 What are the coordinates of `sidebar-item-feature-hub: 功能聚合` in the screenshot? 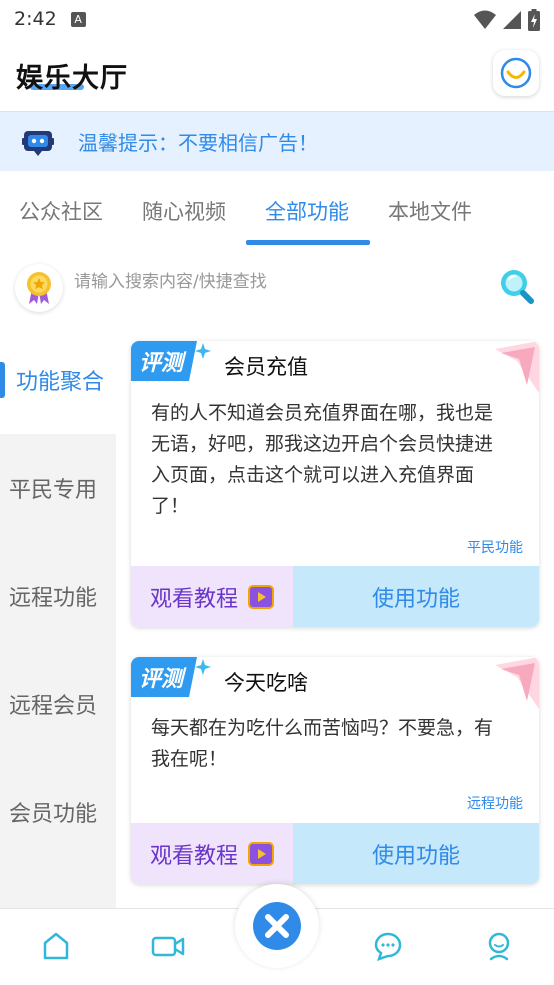 It's located at (58, 380).